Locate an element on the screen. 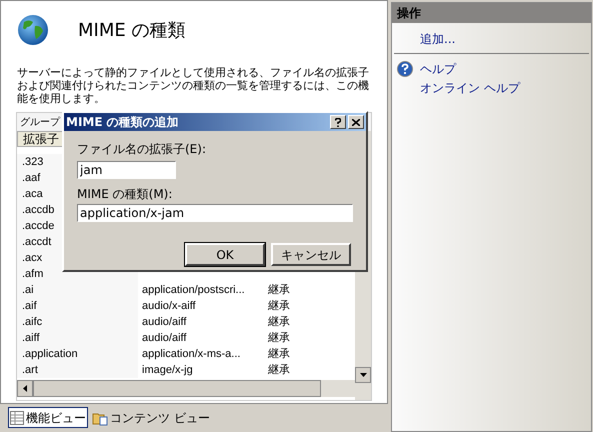  group-label: グループ is located at coordinates (40, 123).